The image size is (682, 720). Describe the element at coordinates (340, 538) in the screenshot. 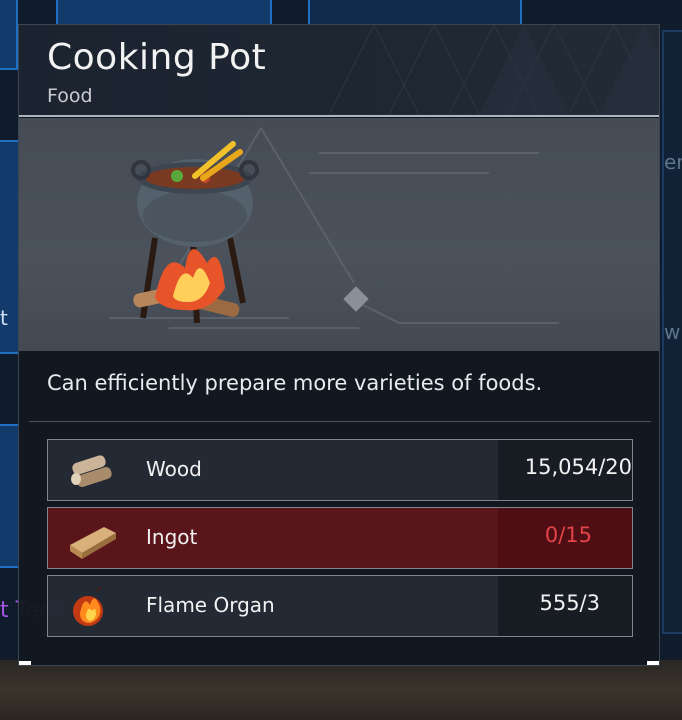

I see `material-row-ingot: Ingot 0/15` at that location.